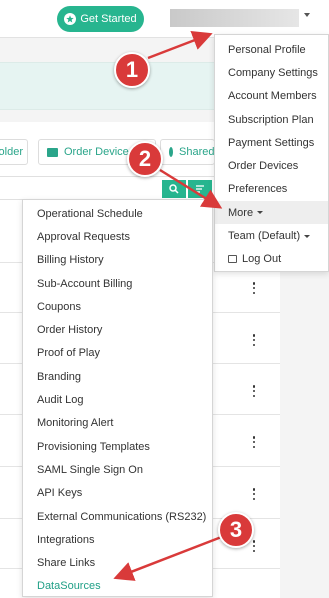  I want to click on menu-item-team-label: Team (Default), so click(264, 236).